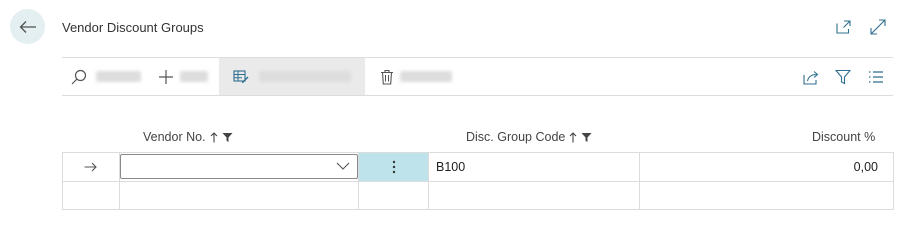 The width and height of the screenshot is (919, 240). I want to click on search-label-redacted, so click(118, 76).